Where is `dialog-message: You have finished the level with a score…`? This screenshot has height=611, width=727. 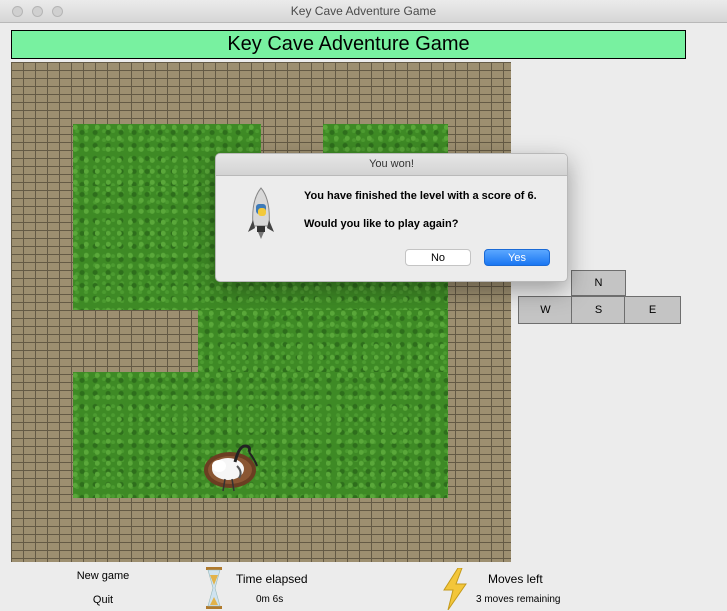
dialog-message: You have finished the level with a score… is located at coordinates (420, 196).